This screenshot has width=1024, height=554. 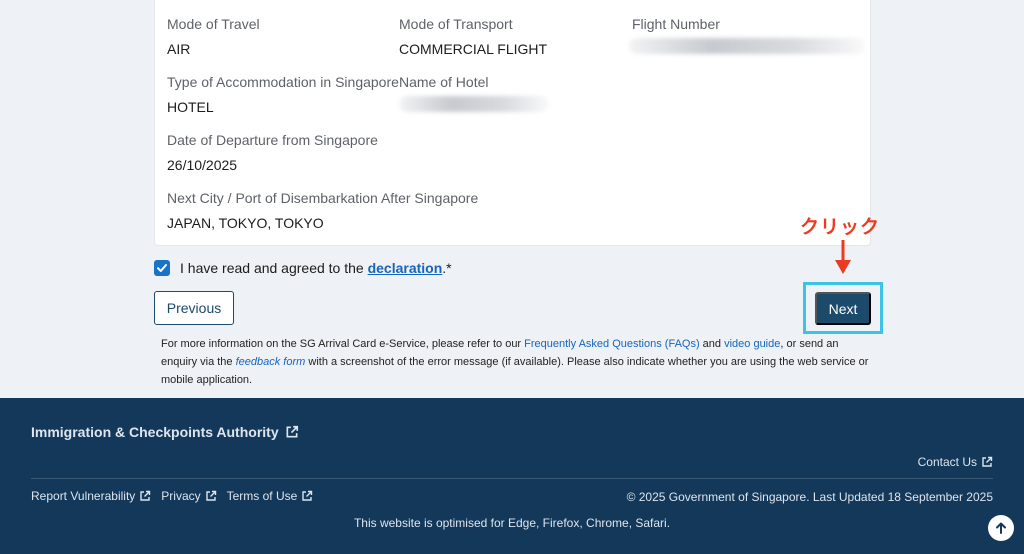 What do you see at coordinates (840, 227) in the screenshot?
I see `click-annotation: クリック` at bounding box center [840, 227].